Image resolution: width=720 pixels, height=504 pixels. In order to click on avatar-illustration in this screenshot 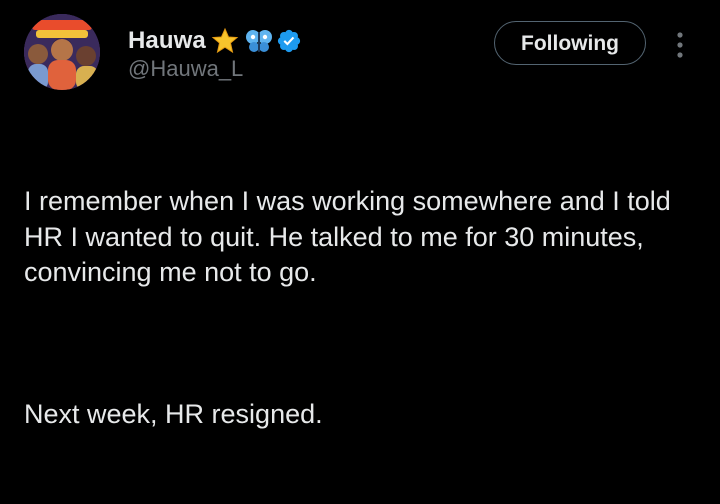, I will do `click(62, 52)`.